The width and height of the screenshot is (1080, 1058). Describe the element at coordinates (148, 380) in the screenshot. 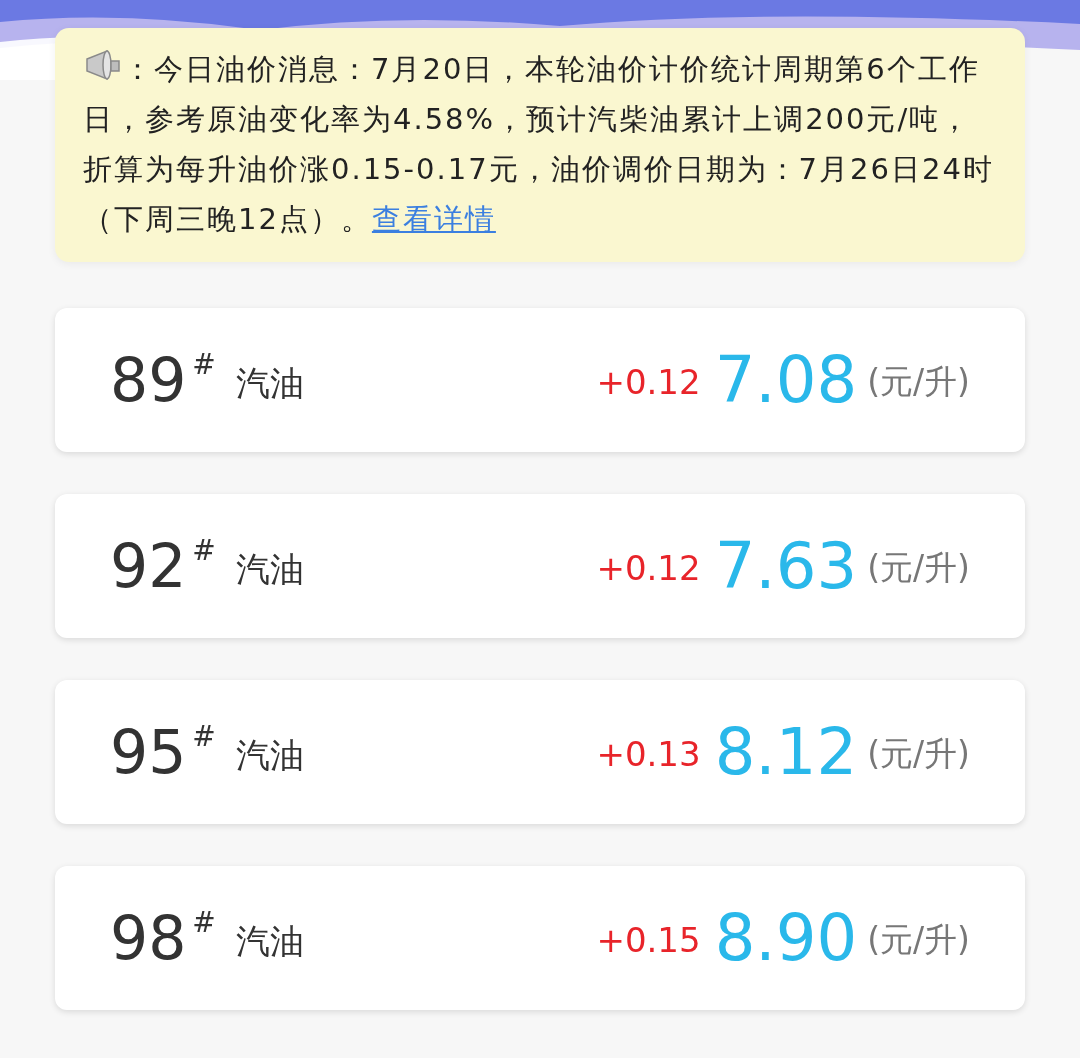

I see `fuel-grade: 89` at that location.